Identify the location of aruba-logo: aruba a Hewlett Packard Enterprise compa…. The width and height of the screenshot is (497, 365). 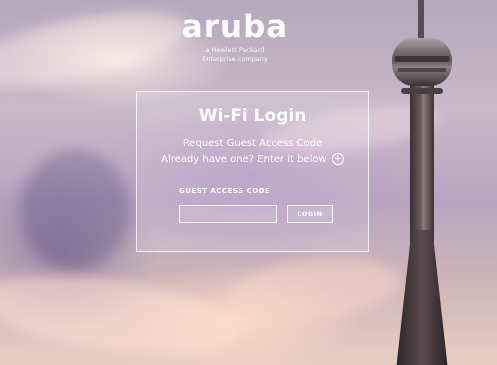
(235, 36).